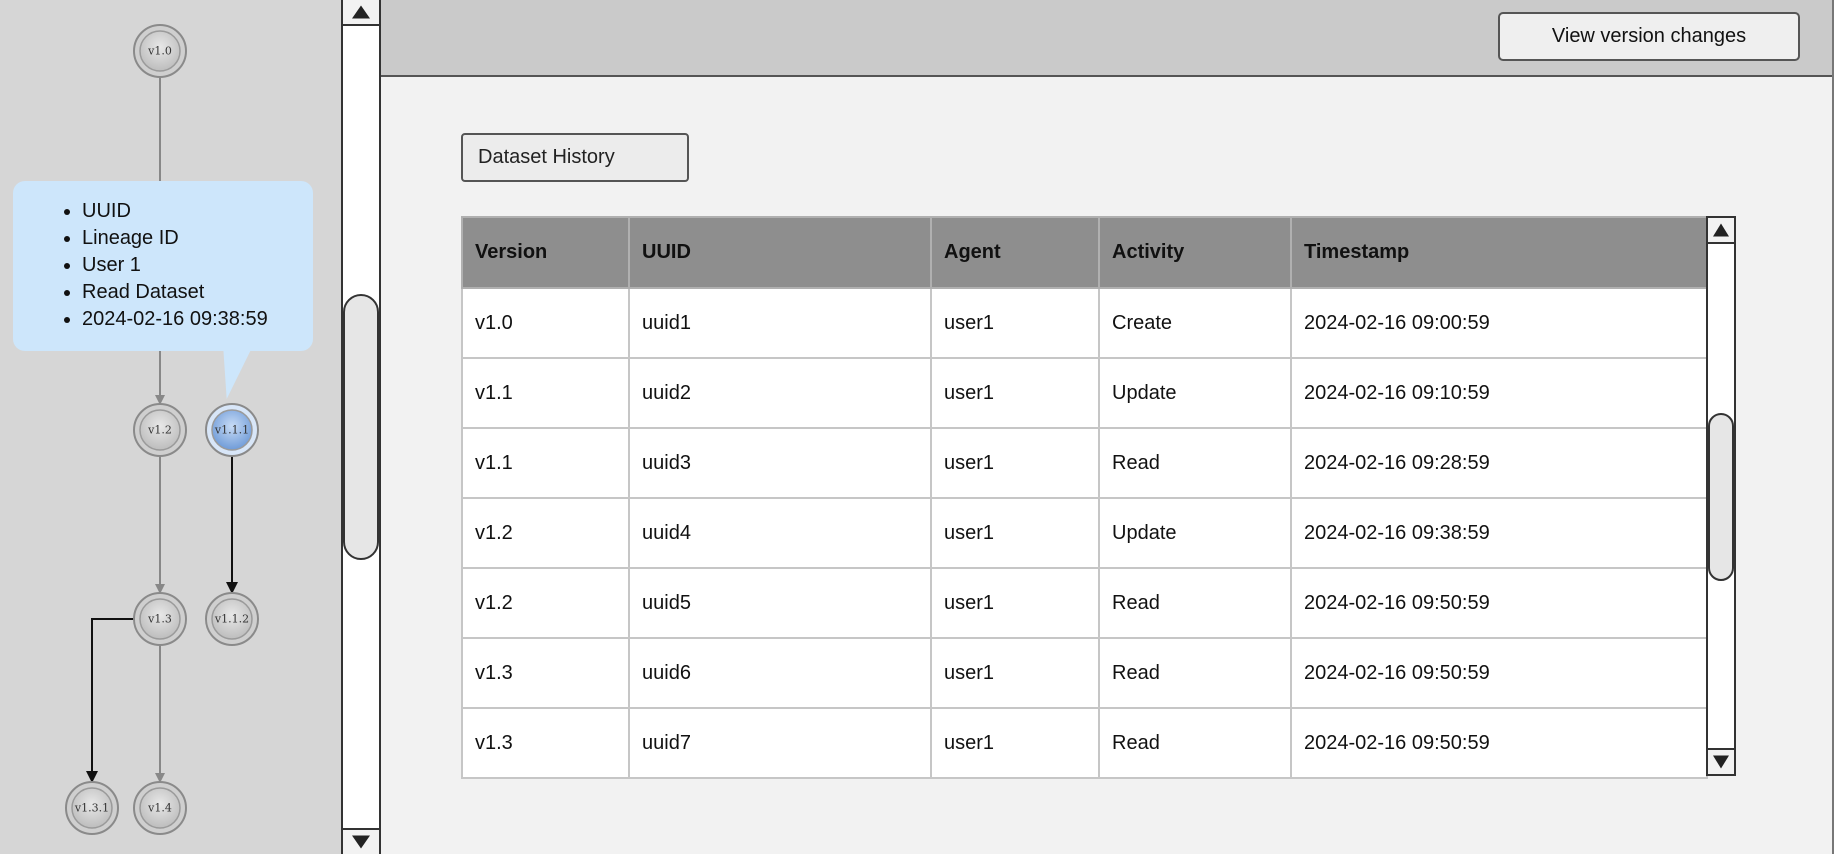  Describe the element at coordinates (780, 252) in the screenshot. I see `column-header-uuid: UUID` at that location.